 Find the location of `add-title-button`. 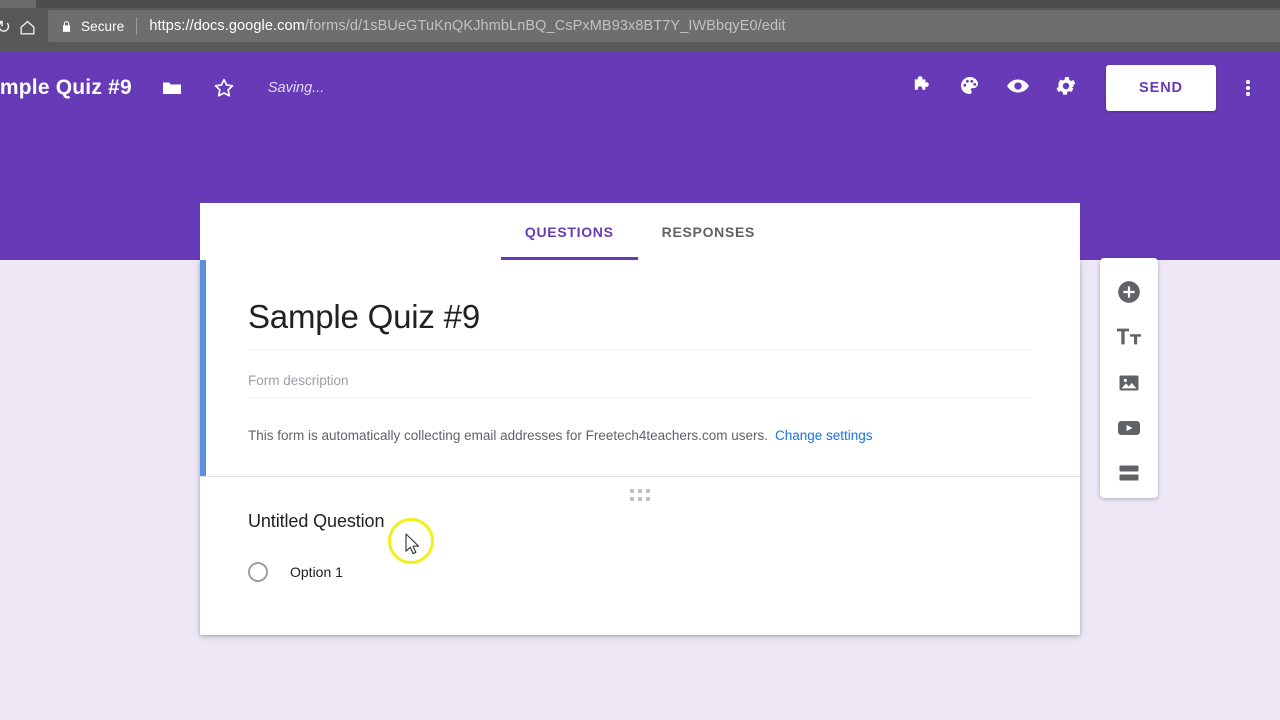

add-title-button is located at coordinates (1129, 339).